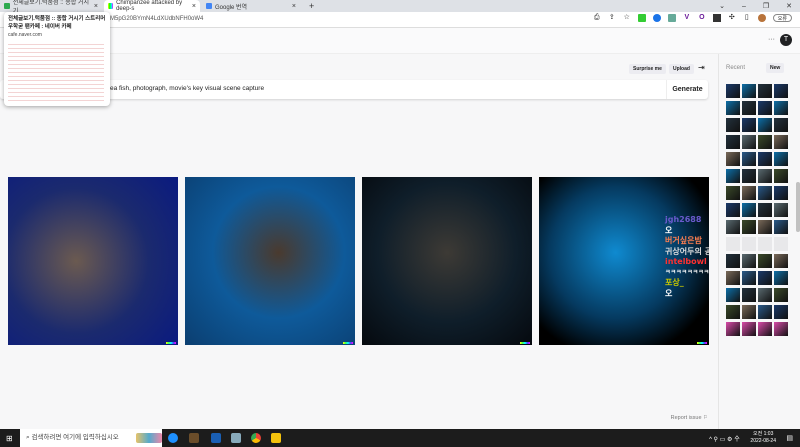  What do you see at coordinates (701, 67) in the screenshot?
I see `collapse-sidebar-icon: ⇥` at bounding box center [701, 67].